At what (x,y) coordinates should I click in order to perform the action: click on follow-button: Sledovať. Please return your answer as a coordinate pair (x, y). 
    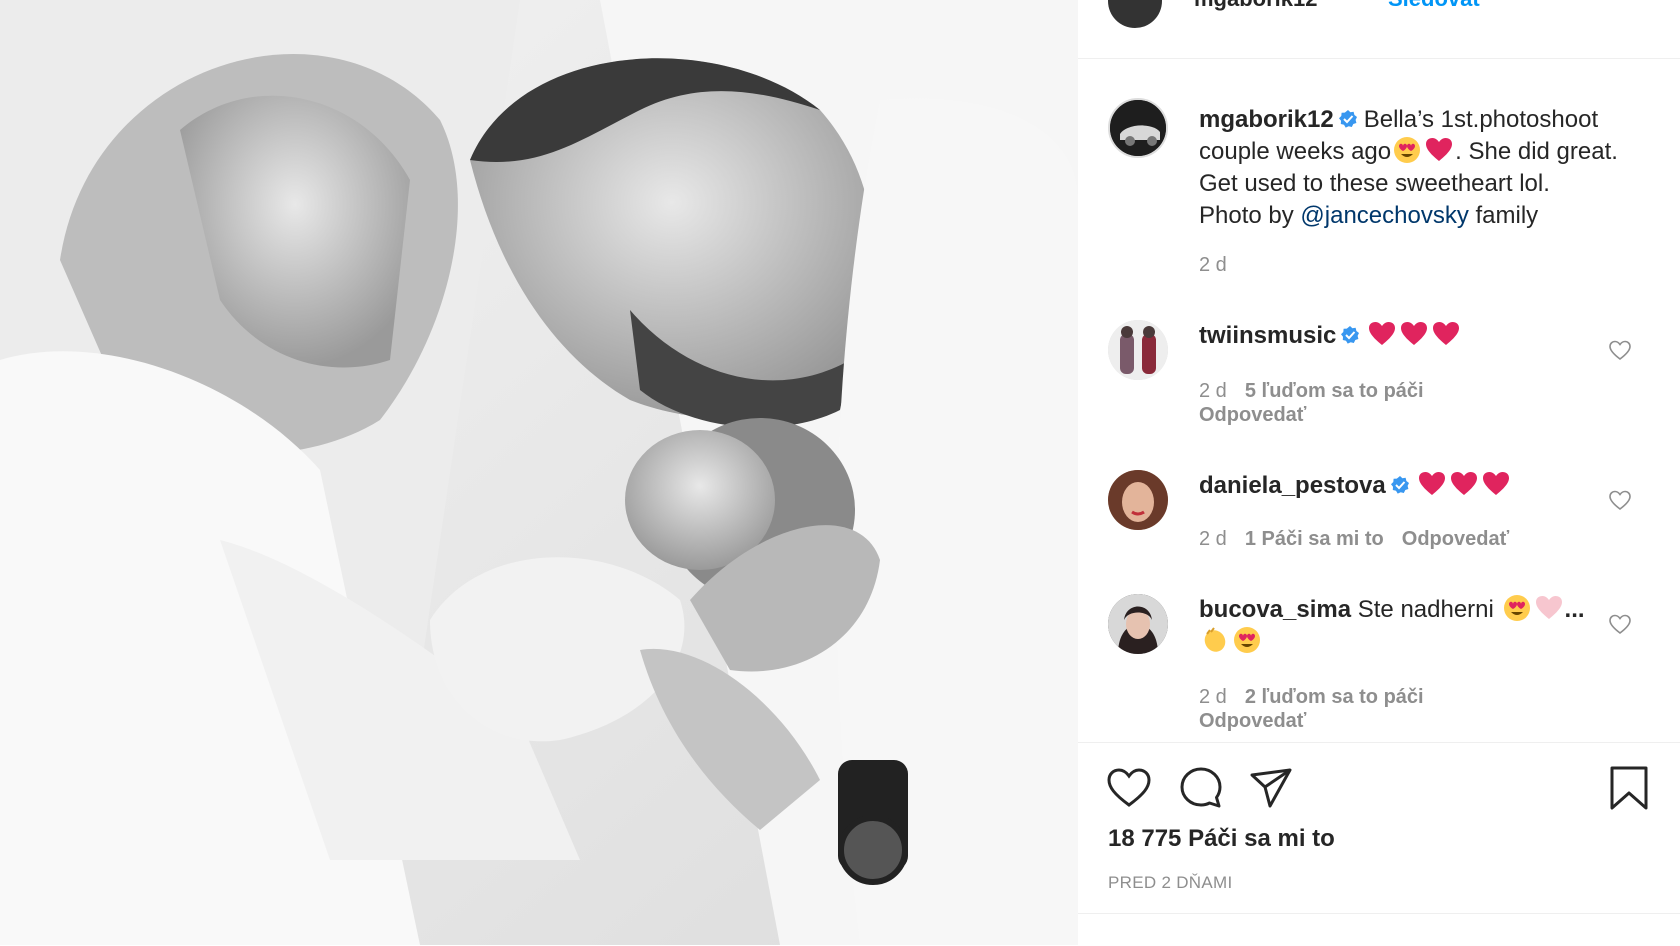
    Looking at the image, I should click on (1435, 6).